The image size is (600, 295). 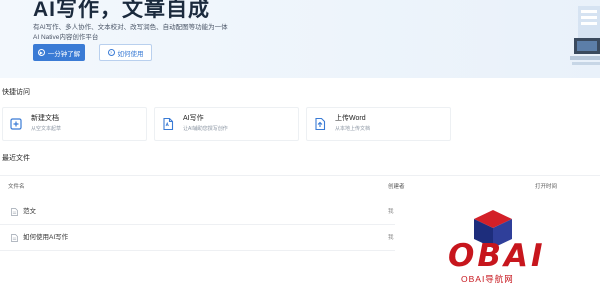 What do you see at coordinates (16, 158) in the screenshot?
I see `recent-files-title: 最近文件` at bounding box center [16, 158].